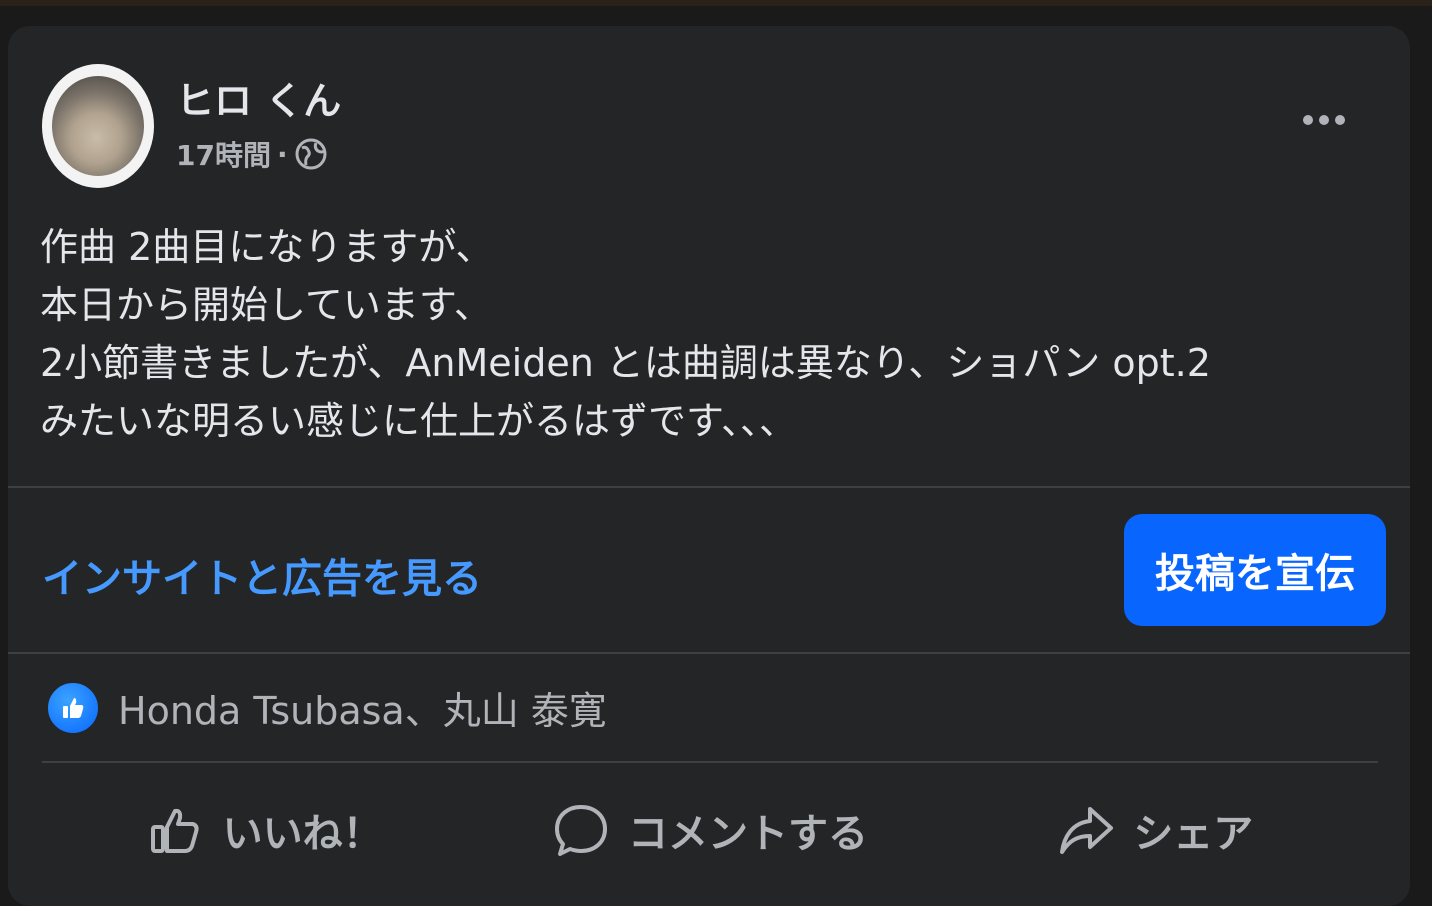  What do you see at coordinates (302, 834) in the screenshot?
I see `like-label: いいね！` at bounding box center [302, 834].